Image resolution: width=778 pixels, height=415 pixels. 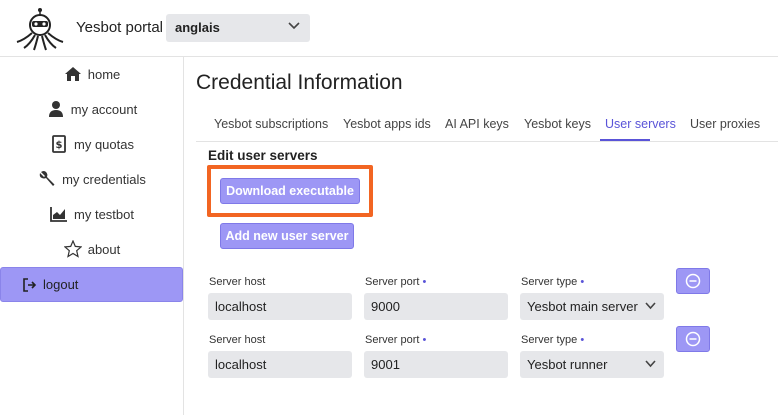 I want to click on sidebar-item-my-account: my account, so click(x=92, y=109).